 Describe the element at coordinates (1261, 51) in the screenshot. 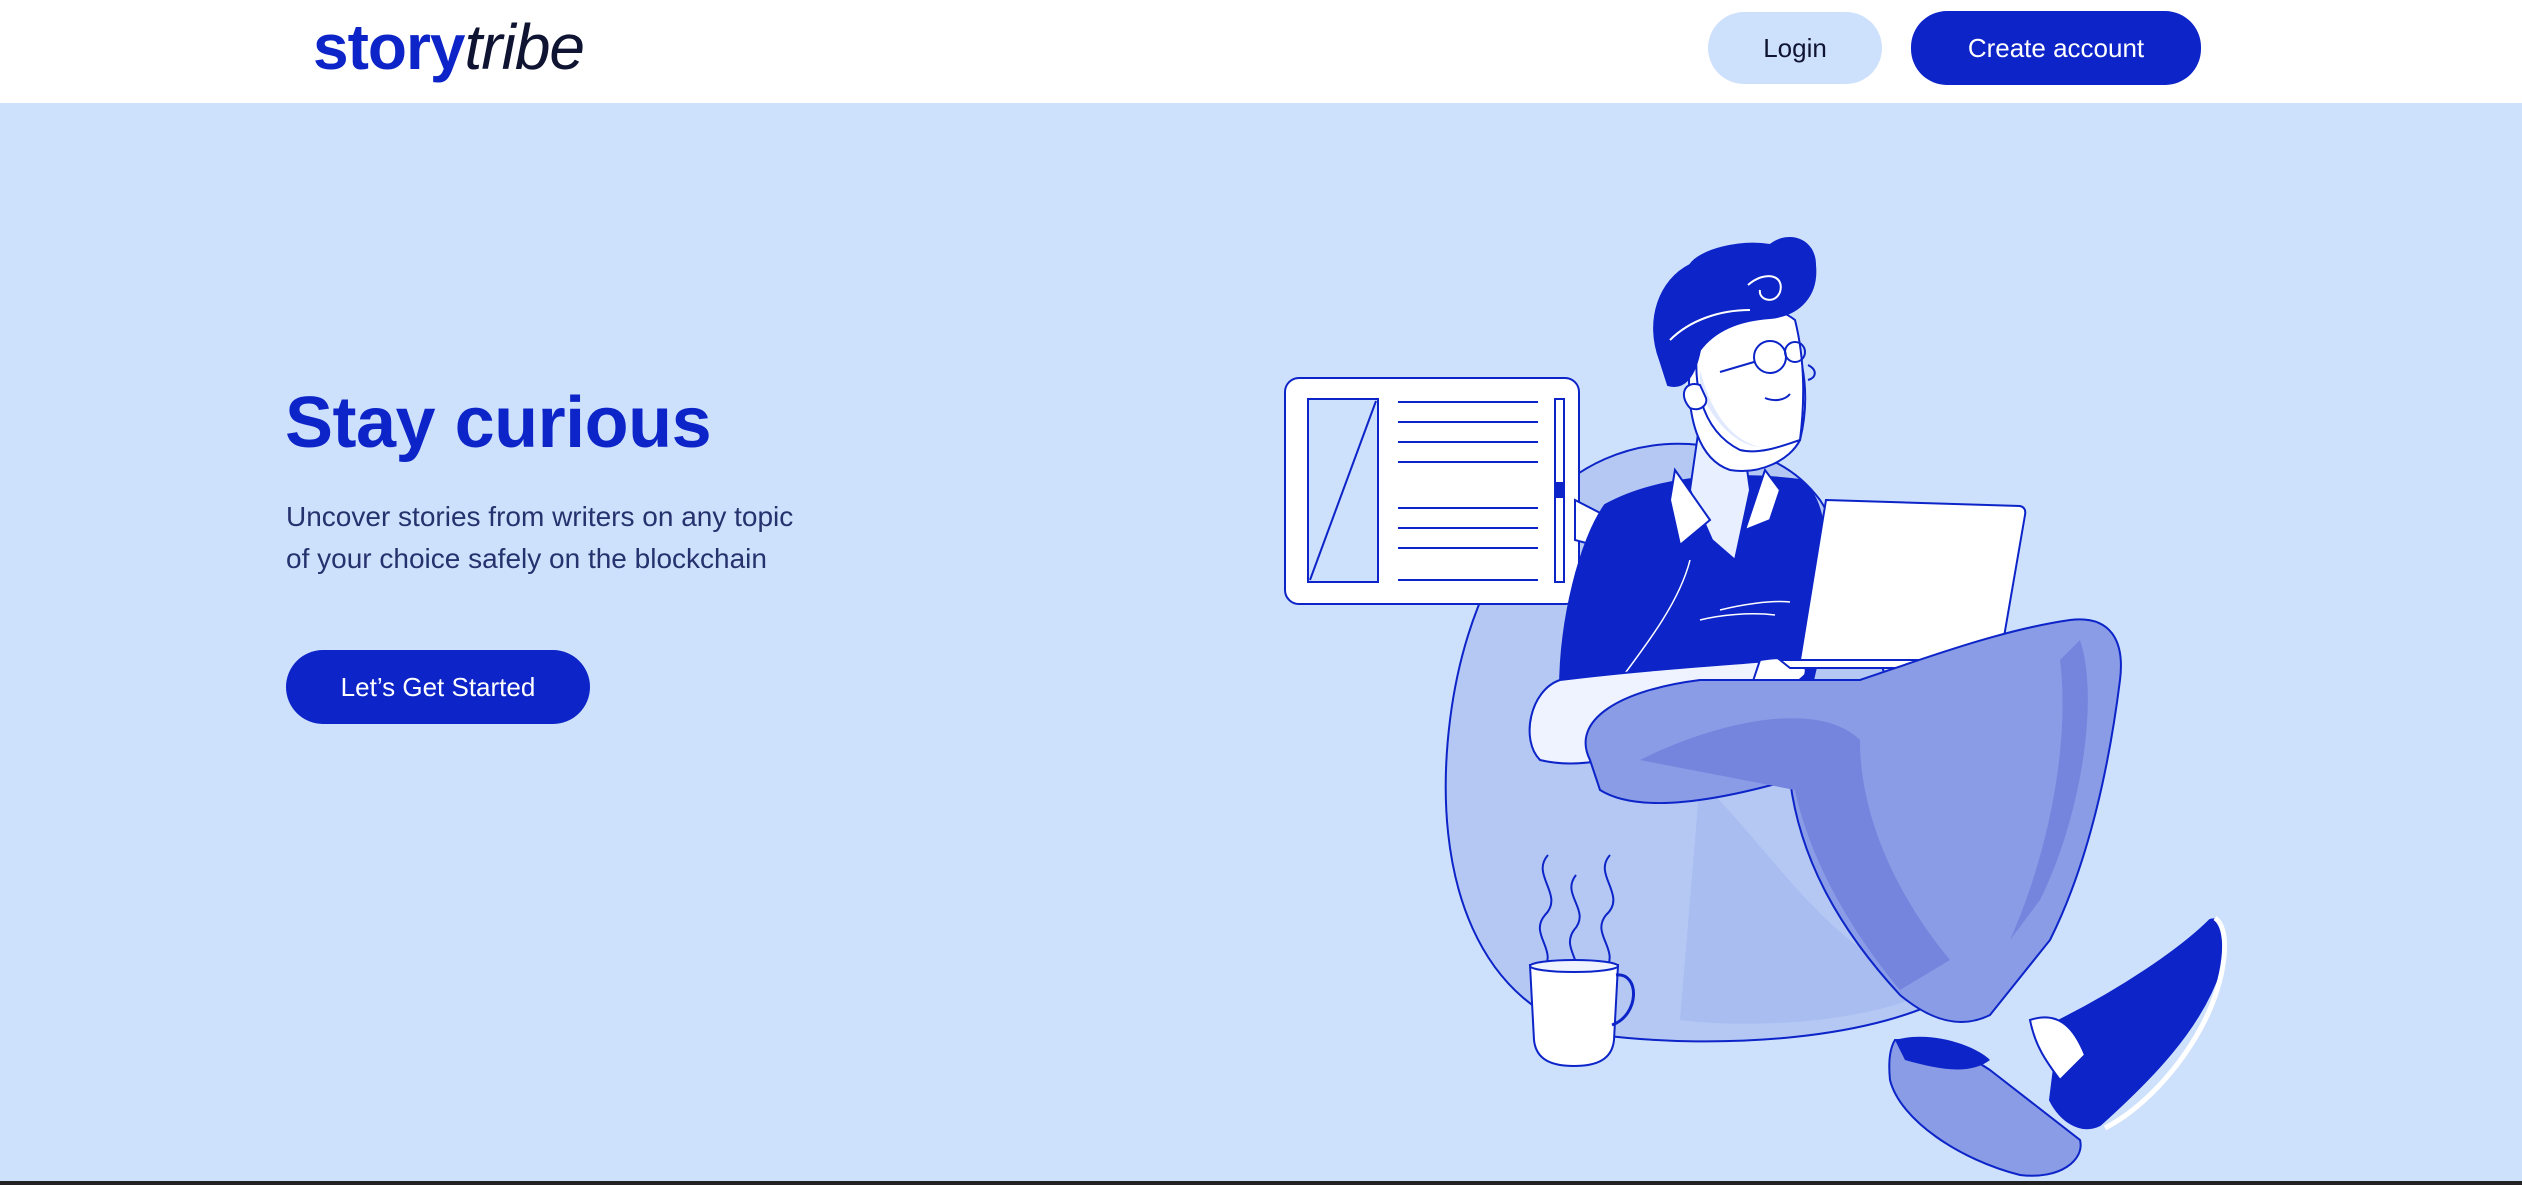

I see `top-navigation-bar: story tribe Login Create account` at that location.